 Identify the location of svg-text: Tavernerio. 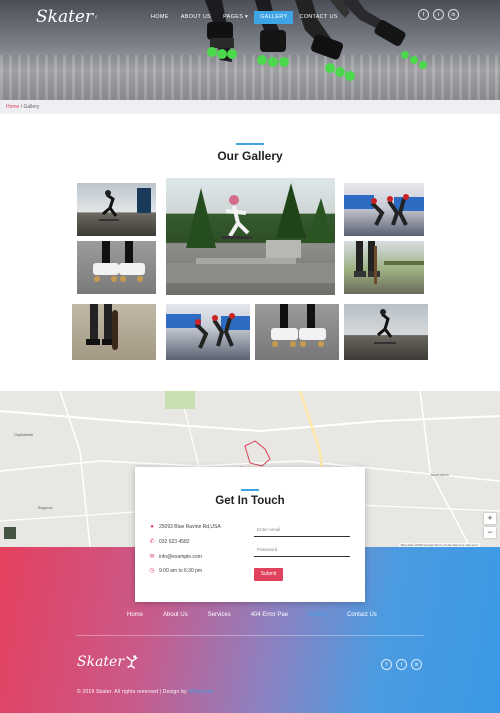
(439, 474).